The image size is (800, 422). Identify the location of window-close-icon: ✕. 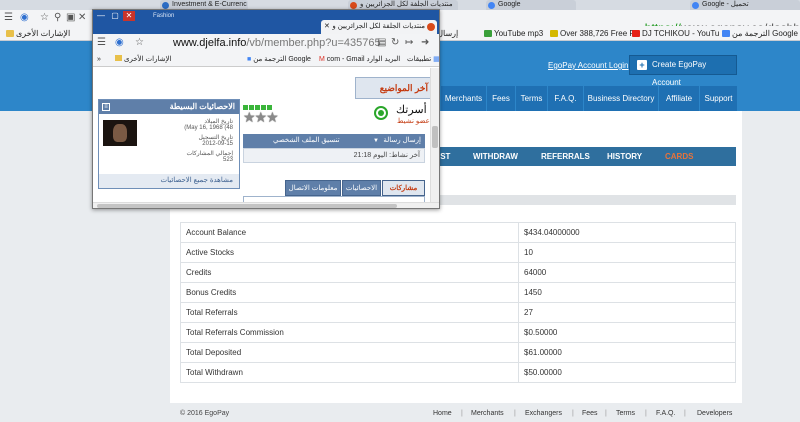
(129, 16).